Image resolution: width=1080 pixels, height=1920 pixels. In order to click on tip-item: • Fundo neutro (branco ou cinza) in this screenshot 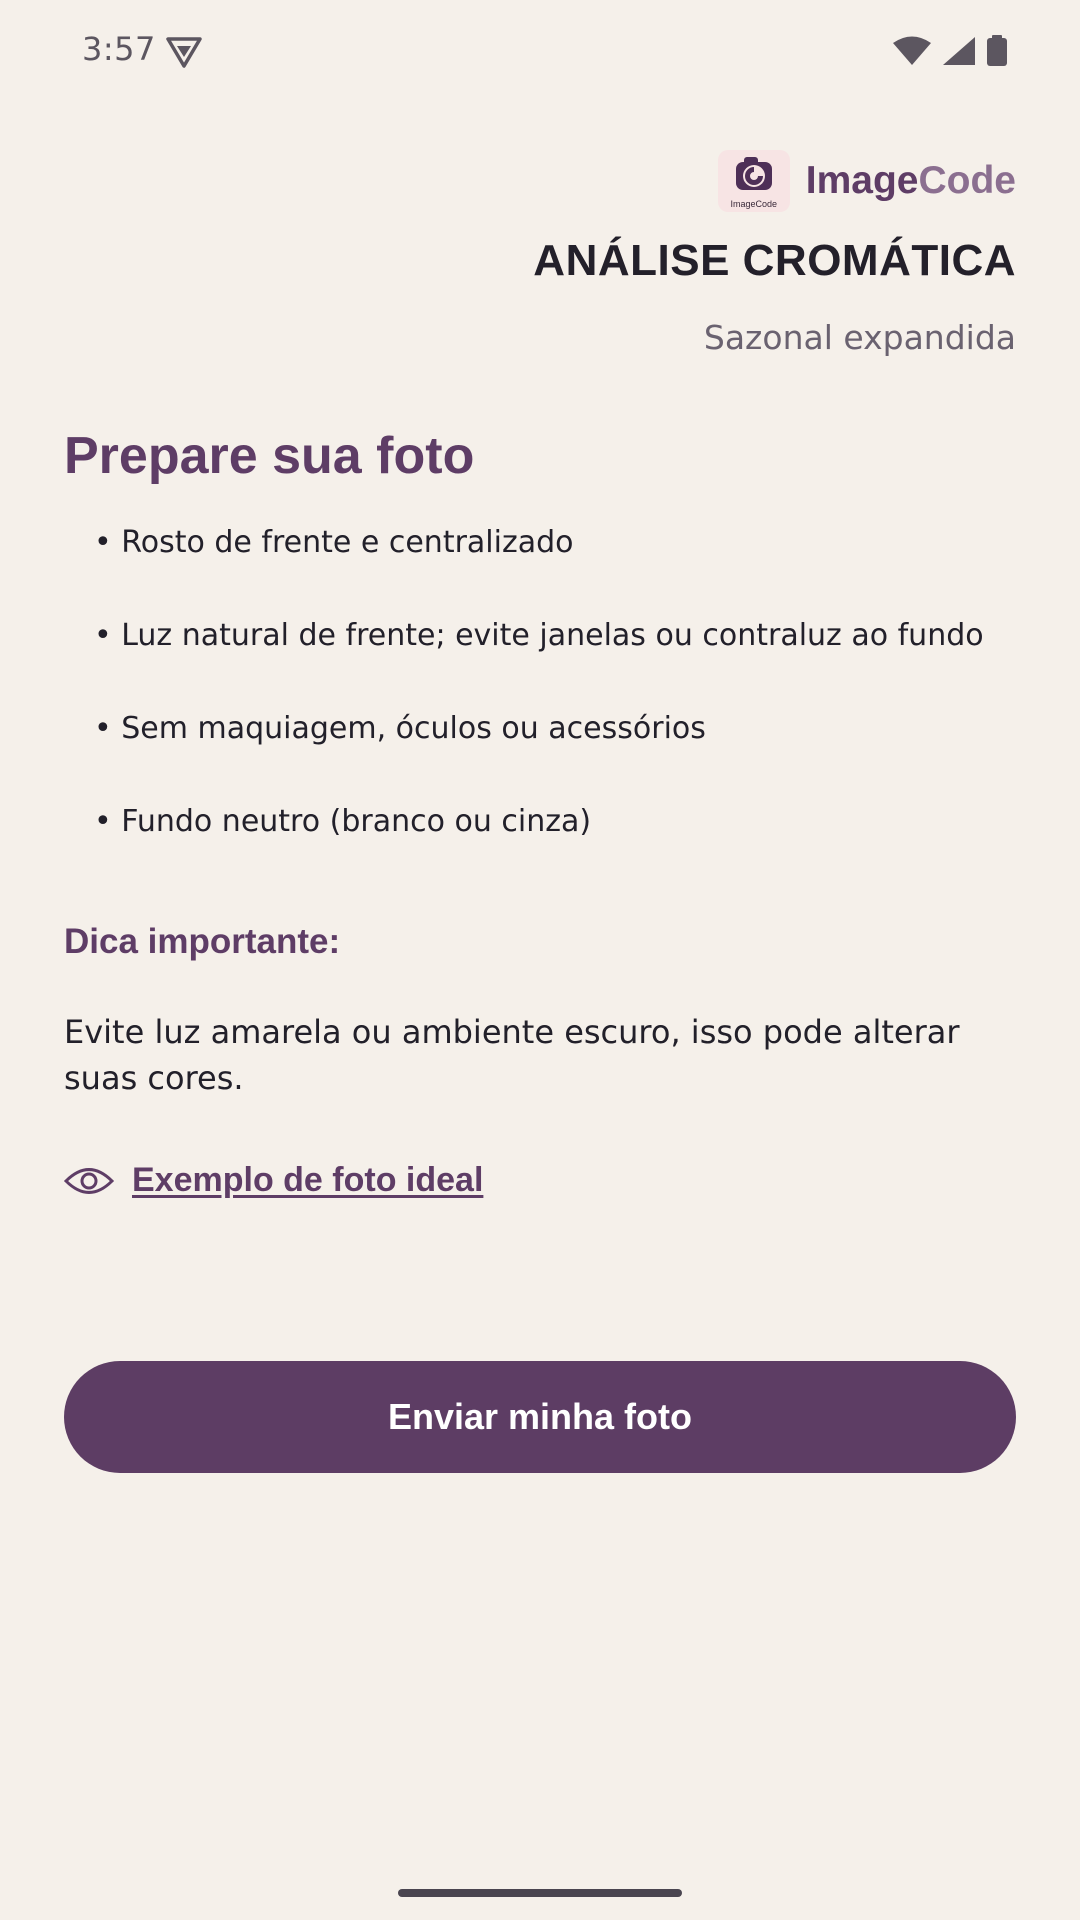, I will do `click(343, 821)`.